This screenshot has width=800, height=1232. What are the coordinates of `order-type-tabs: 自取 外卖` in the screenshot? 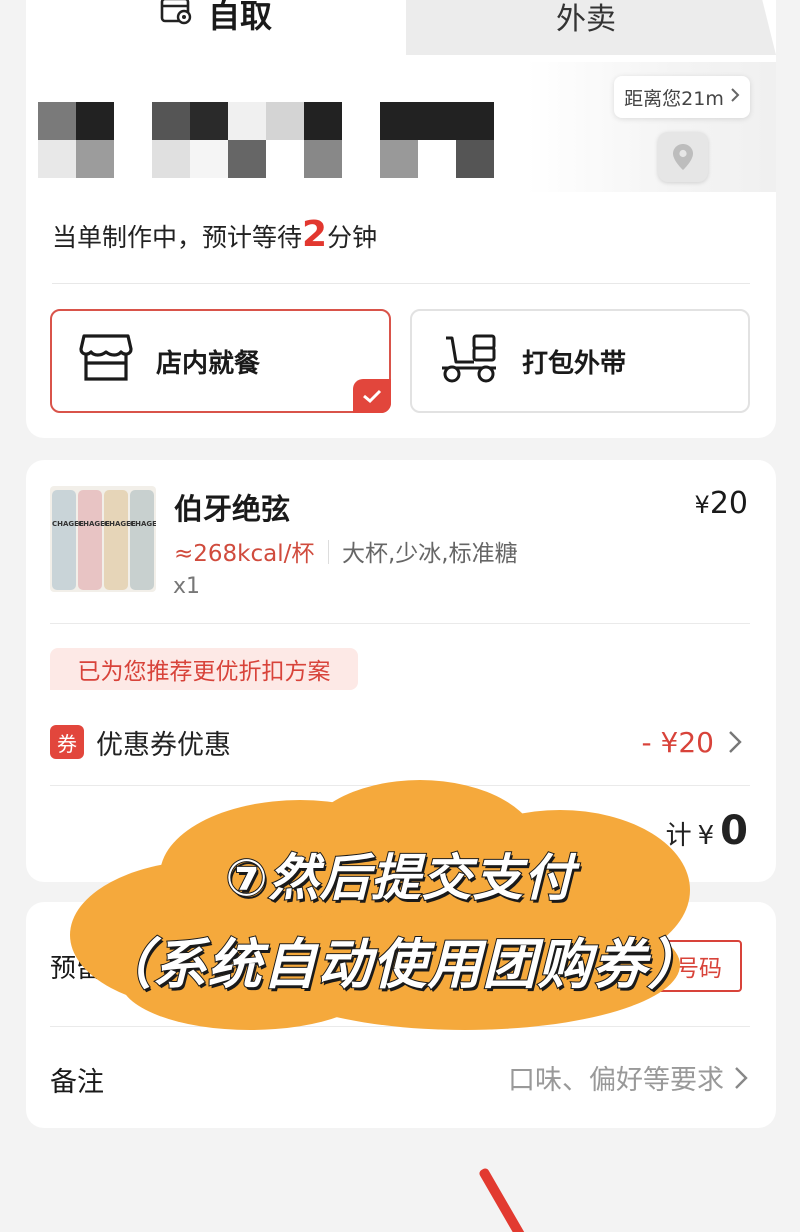 It's located at (401, 27).